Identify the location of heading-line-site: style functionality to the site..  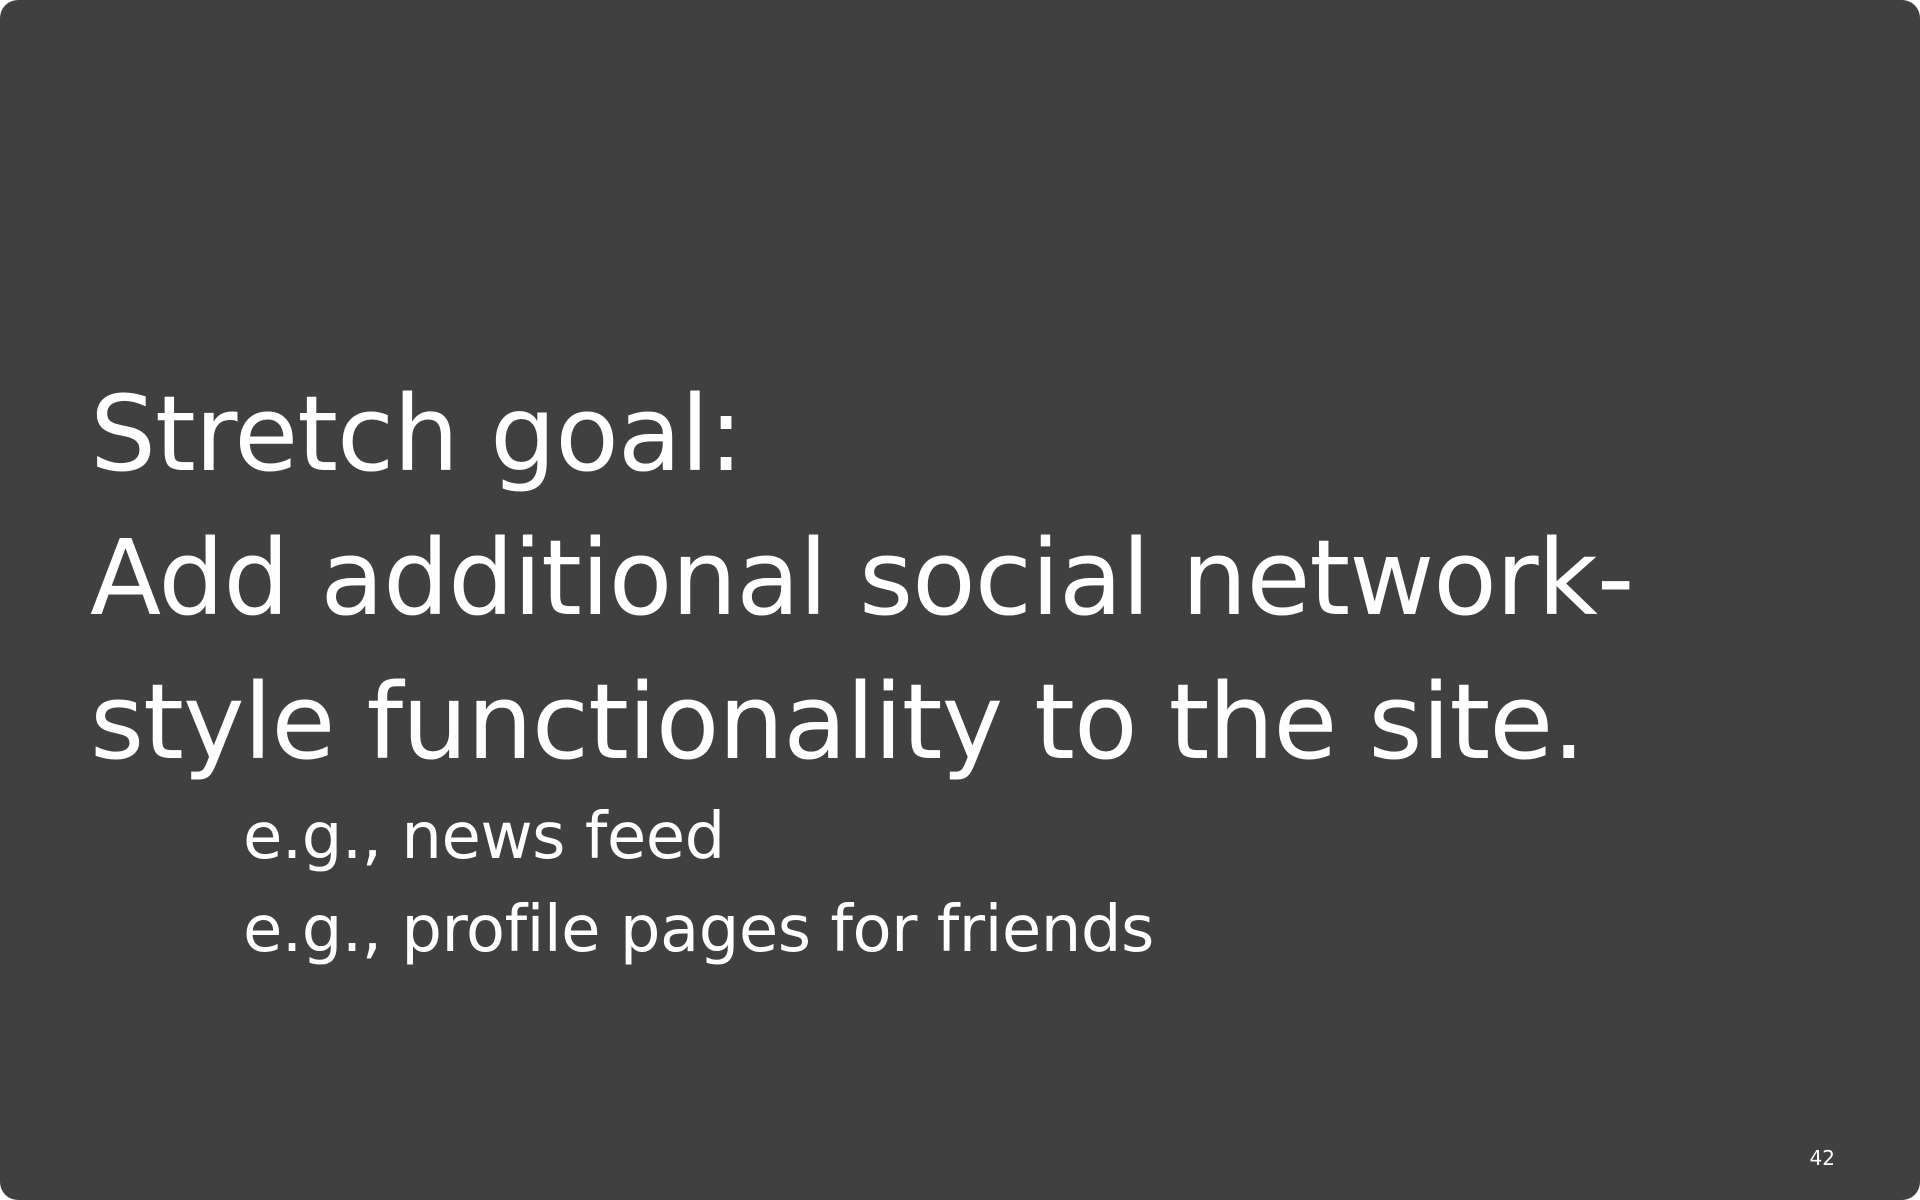
(837, 722).